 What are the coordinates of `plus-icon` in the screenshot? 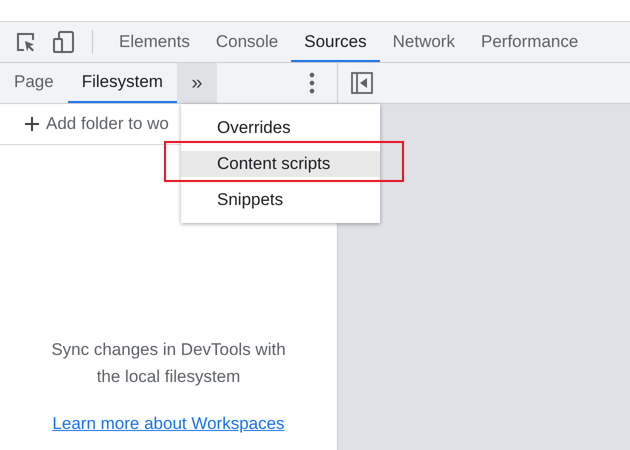 It's located at (32, 124).